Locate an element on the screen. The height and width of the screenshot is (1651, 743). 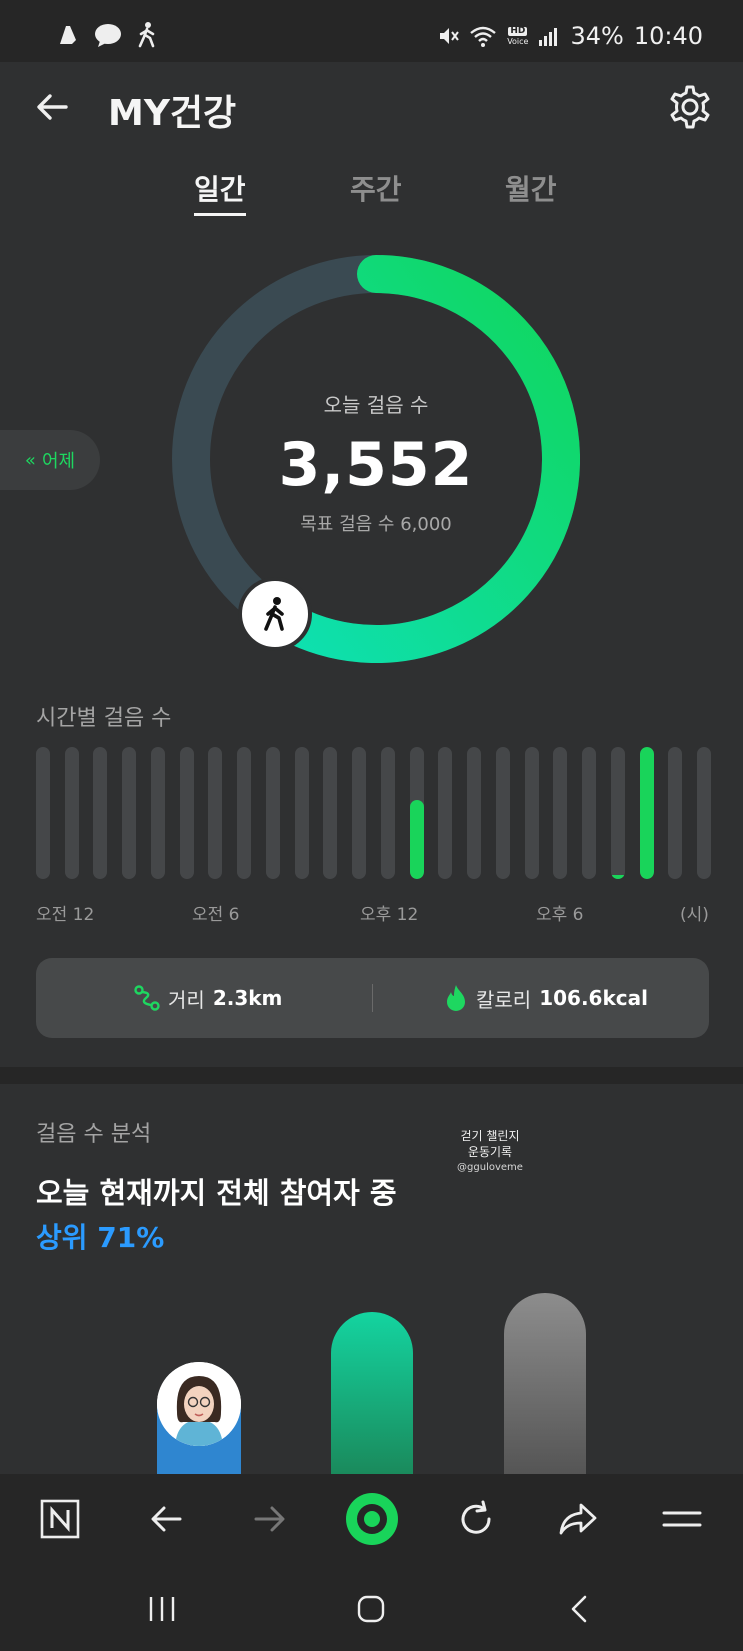
walking-person-icon is located at coordinates (274, 614).